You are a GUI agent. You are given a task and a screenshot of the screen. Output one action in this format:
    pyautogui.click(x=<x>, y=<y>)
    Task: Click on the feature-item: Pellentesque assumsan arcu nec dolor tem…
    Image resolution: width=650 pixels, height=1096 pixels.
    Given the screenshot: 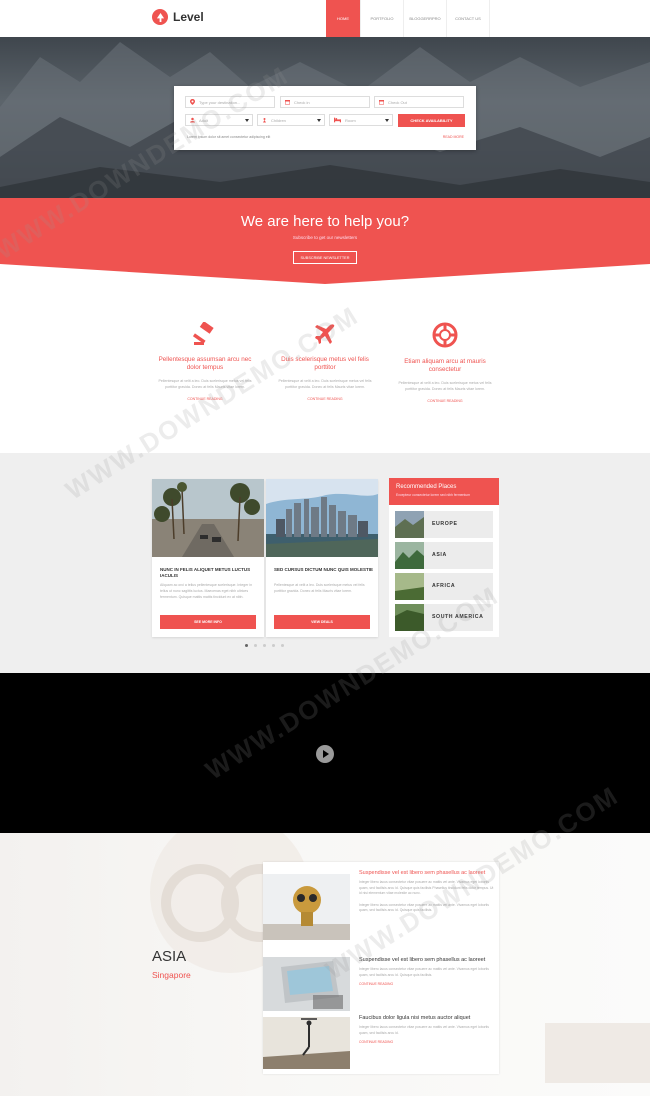 What is the action you would take?
    pyautogui.click(x=205, y=361)
    